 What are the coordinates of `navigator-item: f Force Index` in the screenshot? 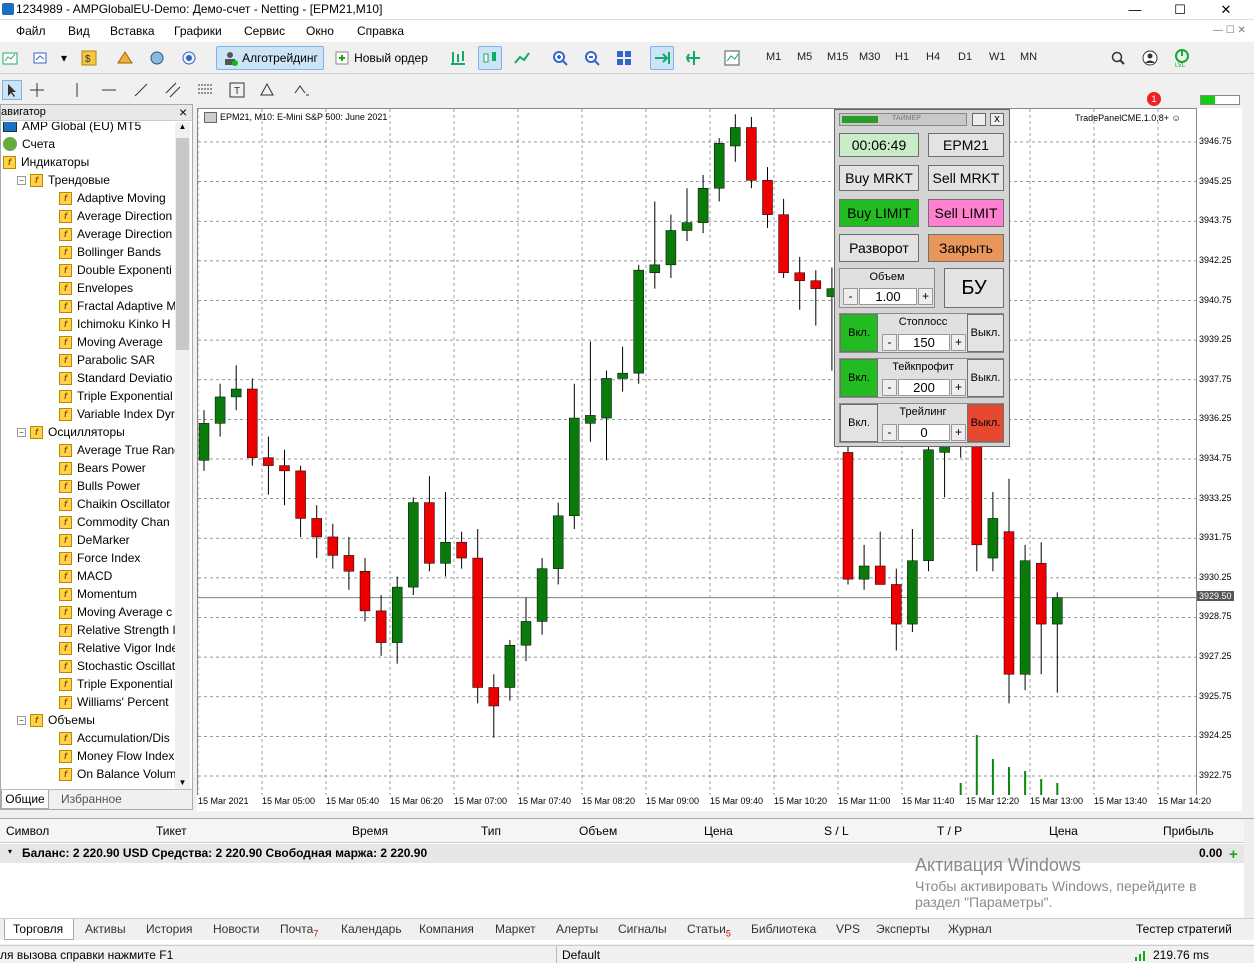 It's located at (99, 558).